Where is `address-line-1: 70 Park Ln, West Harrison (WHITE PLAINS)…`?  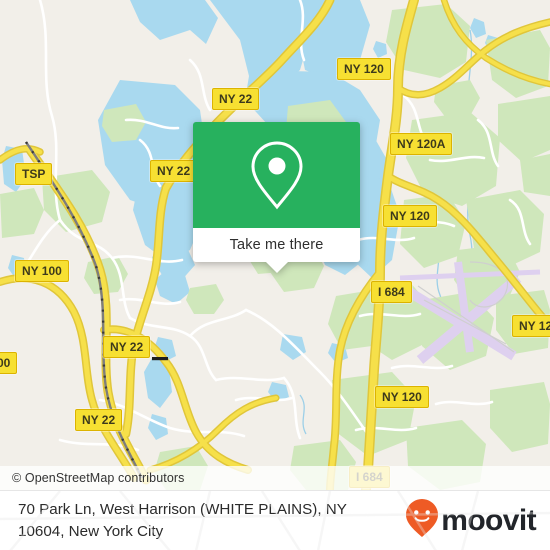
address-line-1: 70 Park Ln, West Harrison (WHITE PLAINS)… is located at coordinates (182, 509).